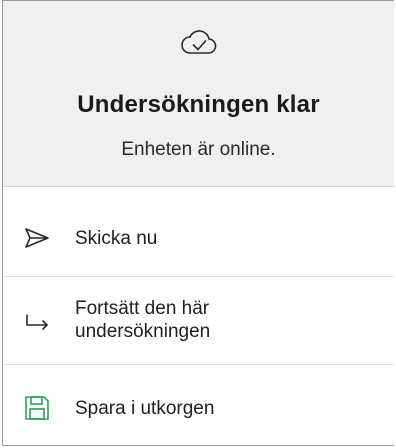  I want to click on page-title: Undersökningen klar, so click(198, 104).